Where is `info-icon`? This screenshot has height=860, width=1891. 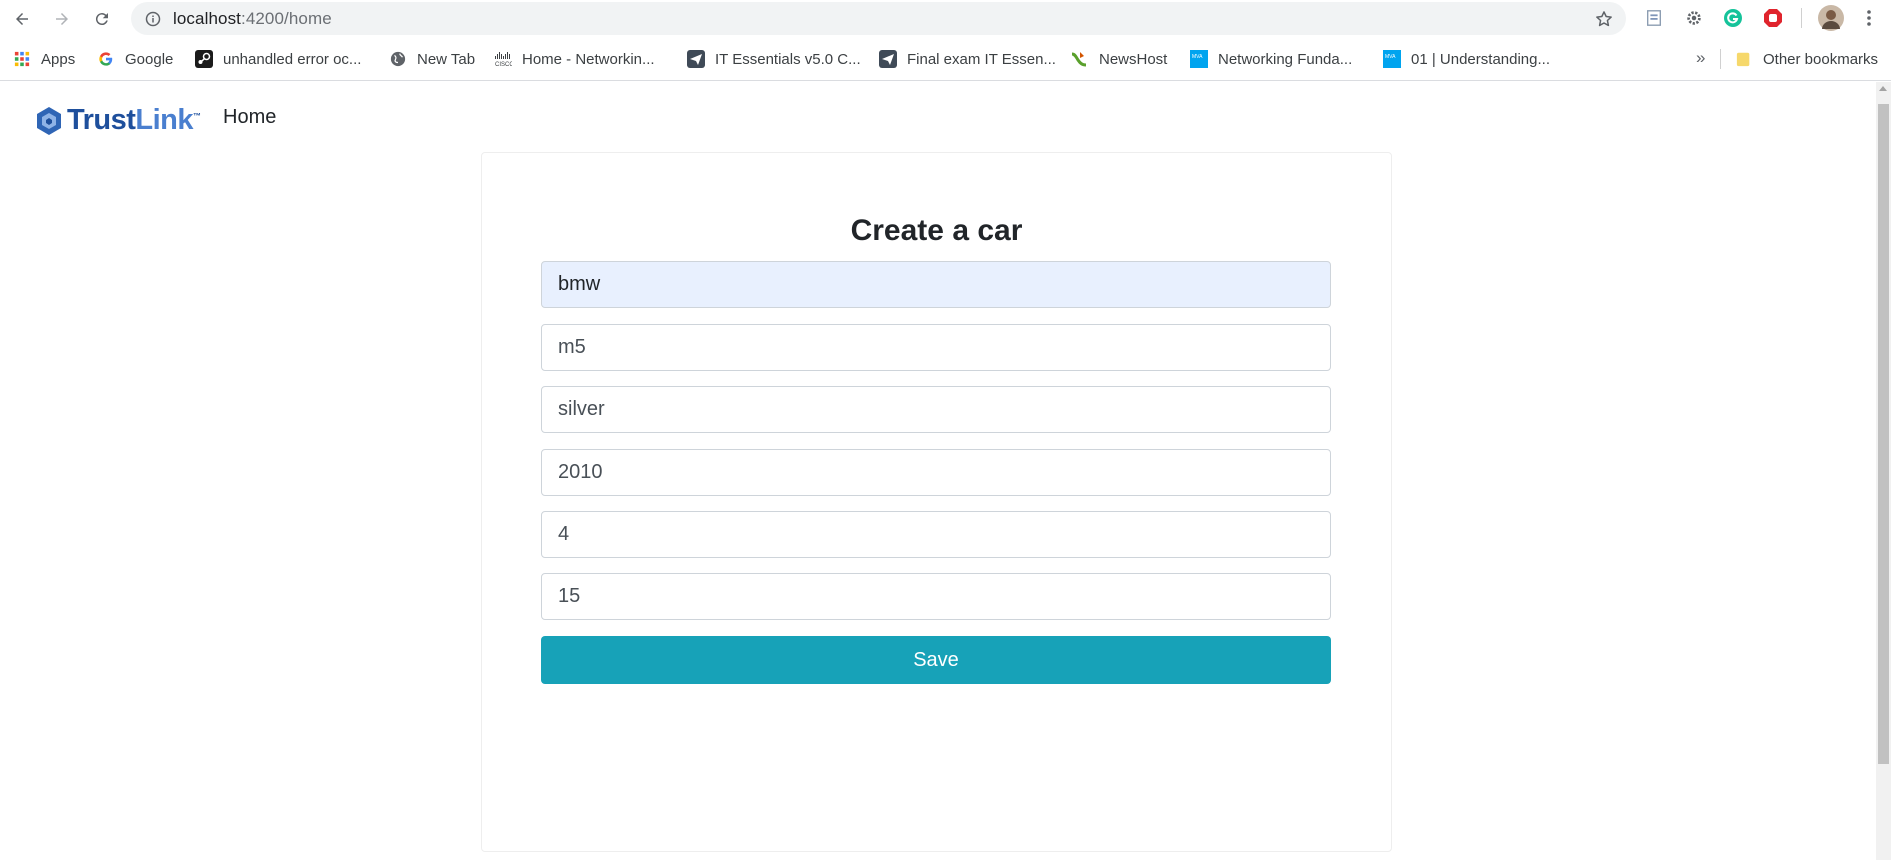
info-icon is located at coordinates (153, 19).